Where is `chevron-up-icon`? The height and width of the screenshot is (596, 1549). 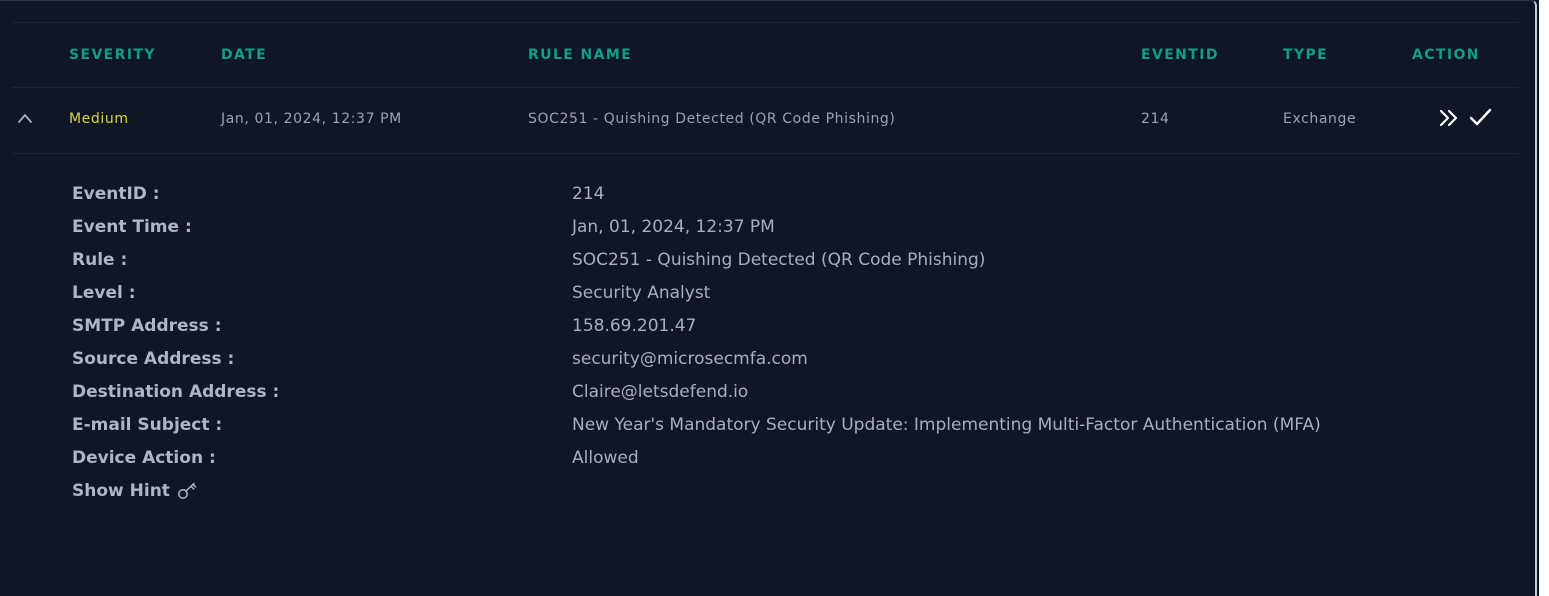
chevron-up-icon is located at coordinates (25, 118).